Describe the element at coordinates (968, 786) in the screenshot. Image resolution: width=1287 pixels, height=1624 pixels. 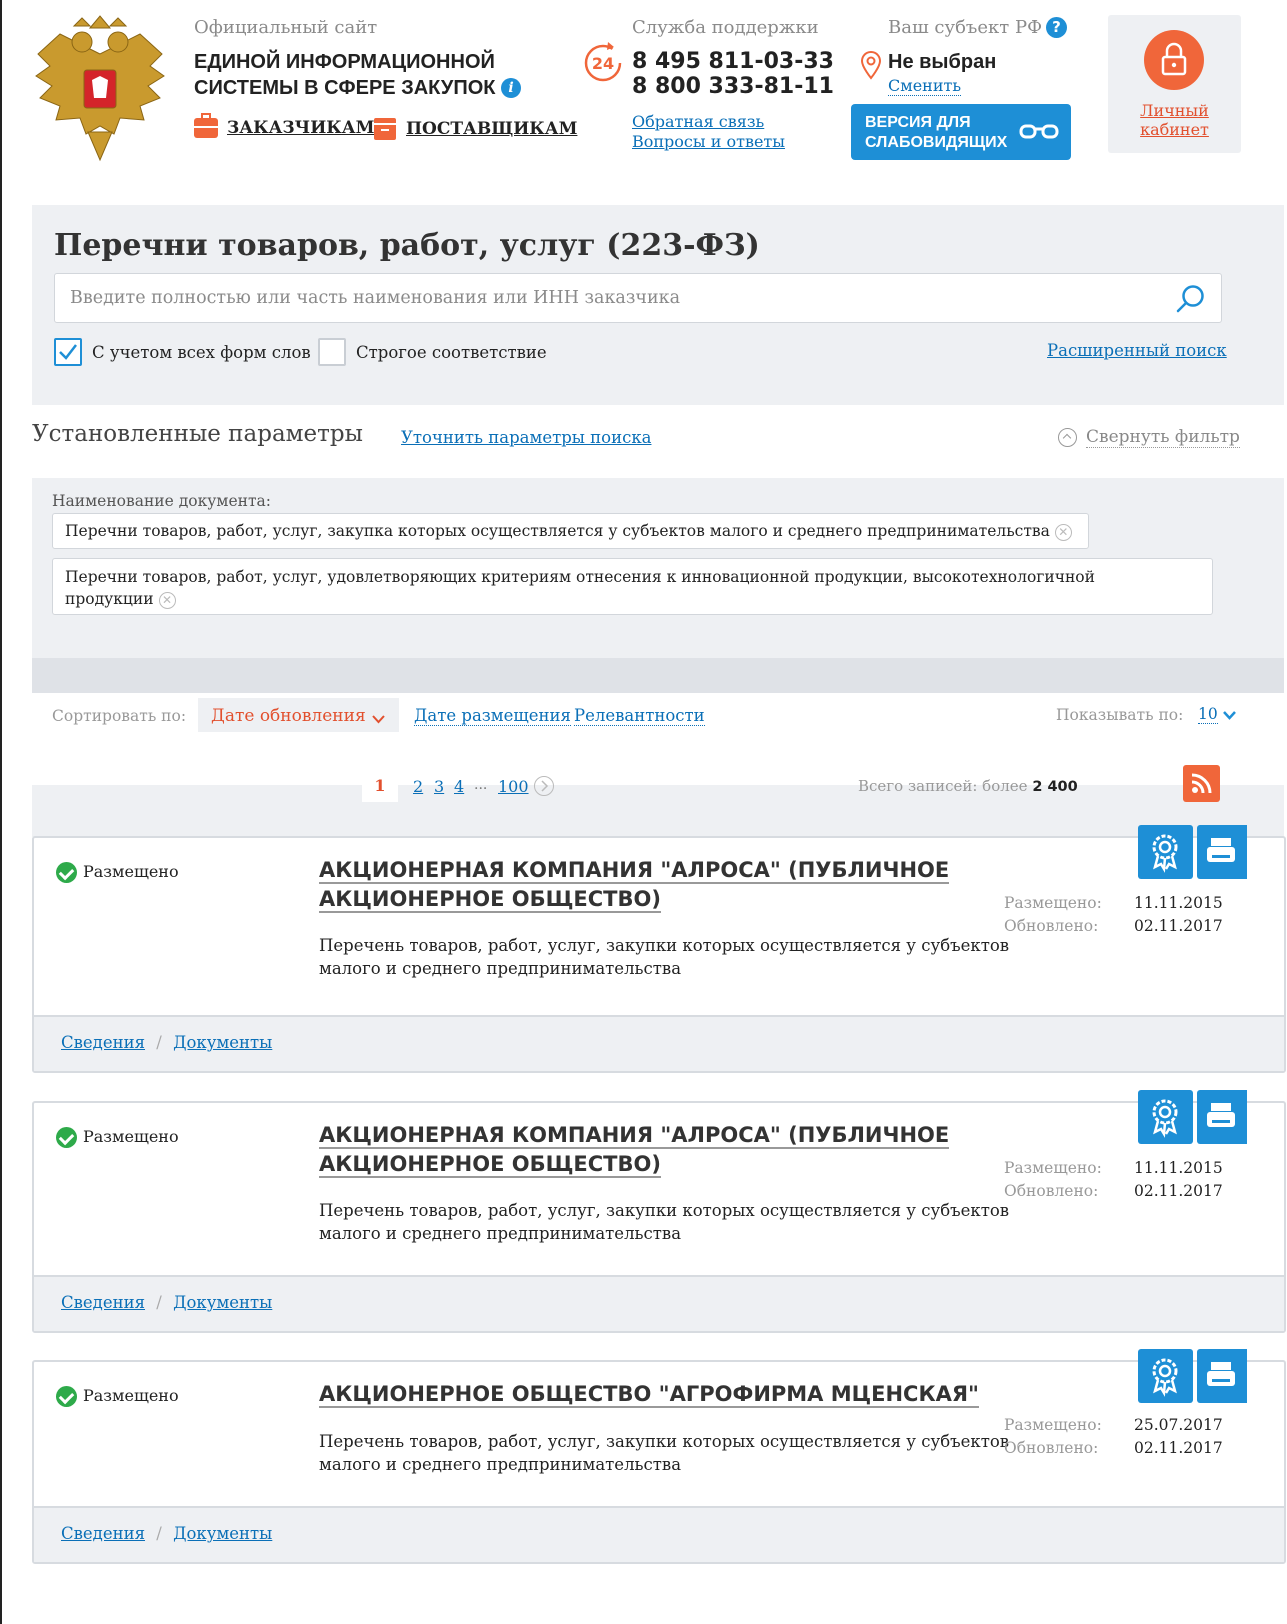
I see `total-records: Всего записей: более 2 400` at that location.